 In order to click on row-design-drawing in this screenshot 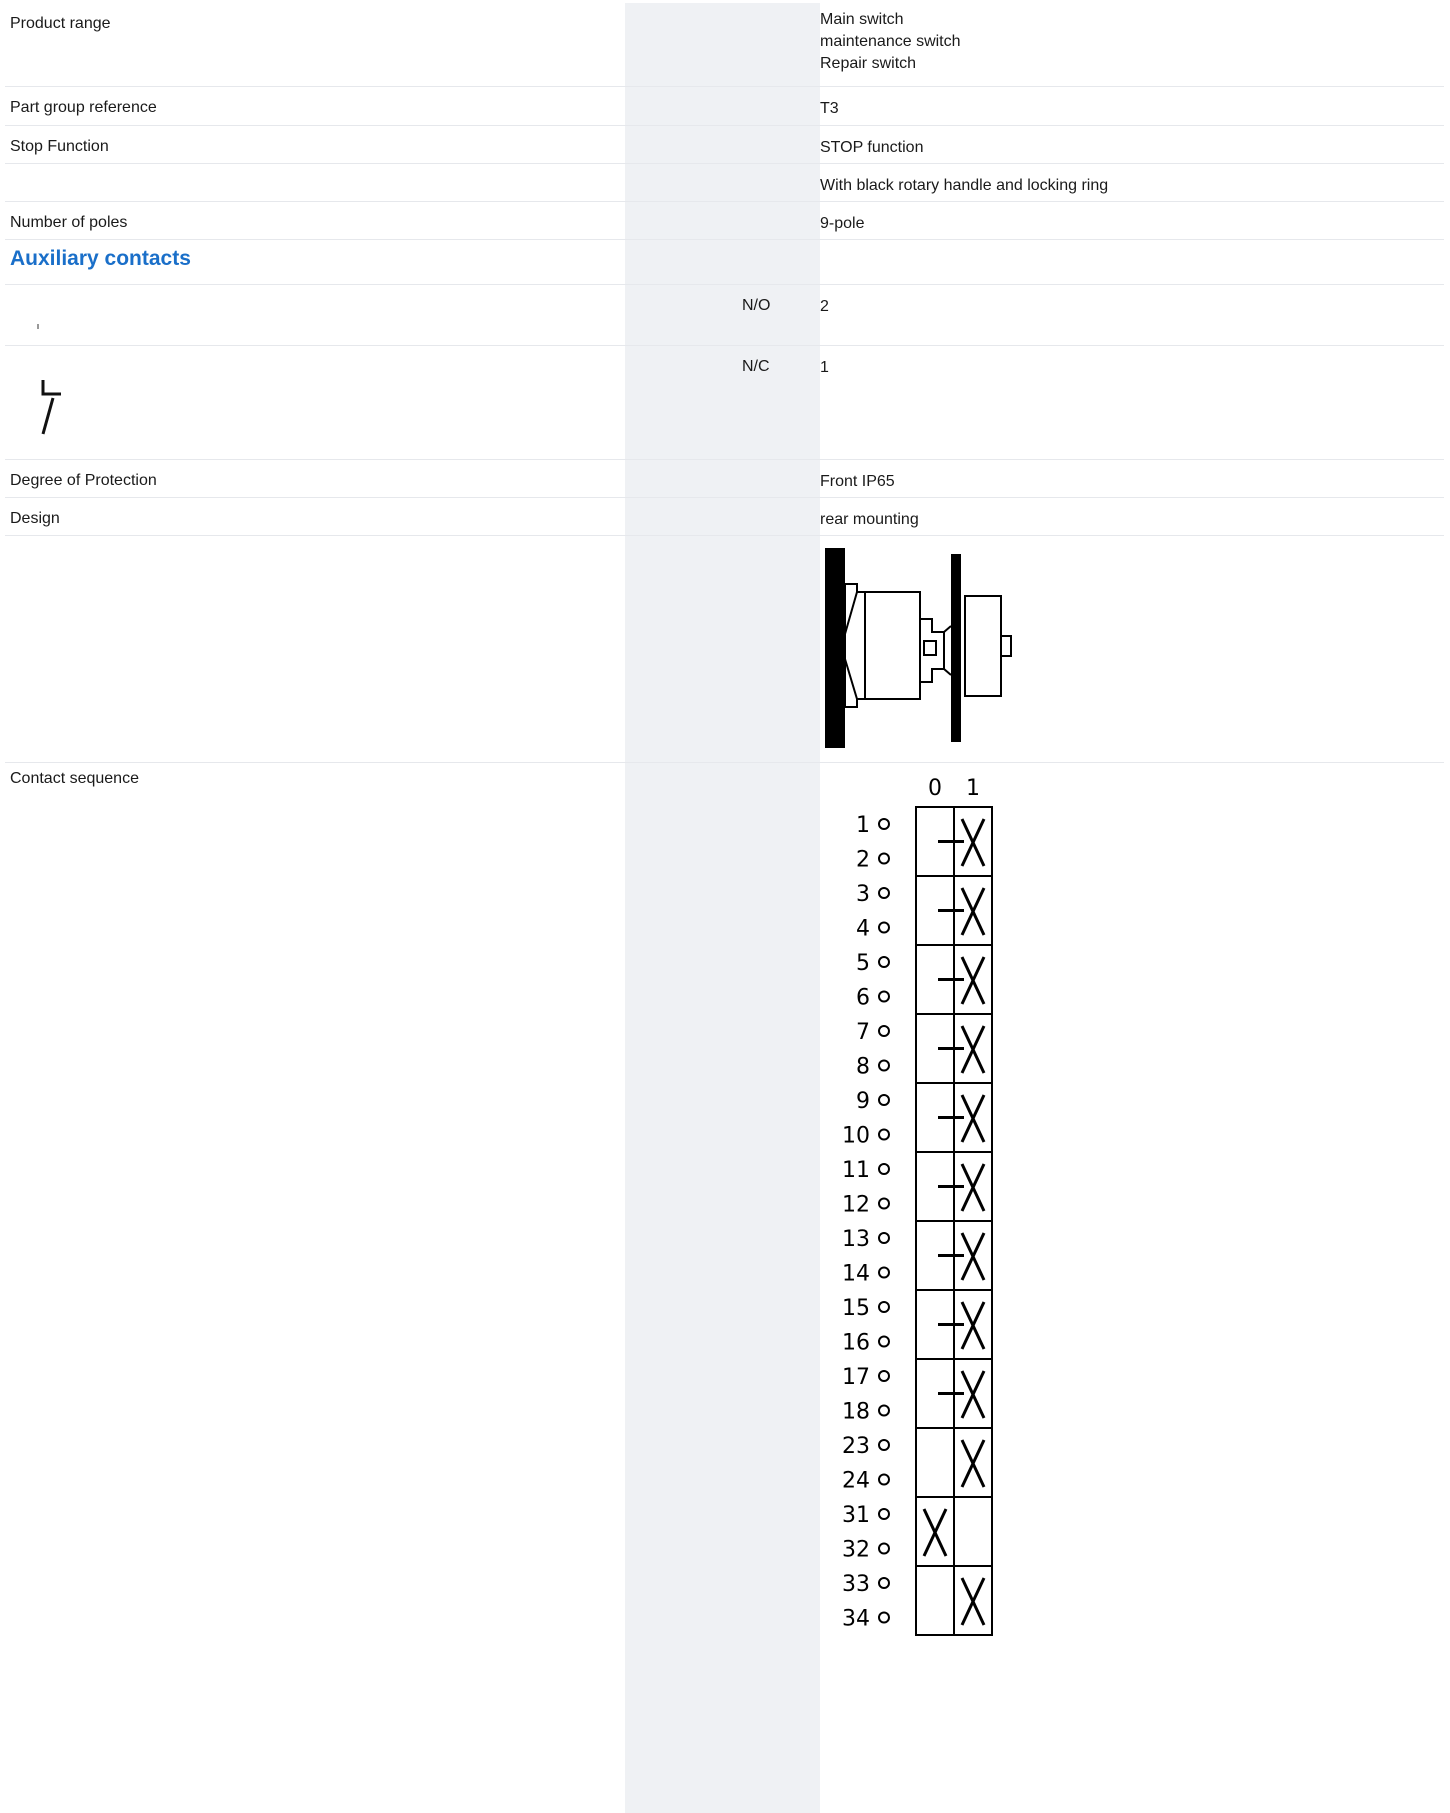, I will do `click(724, 649)`.